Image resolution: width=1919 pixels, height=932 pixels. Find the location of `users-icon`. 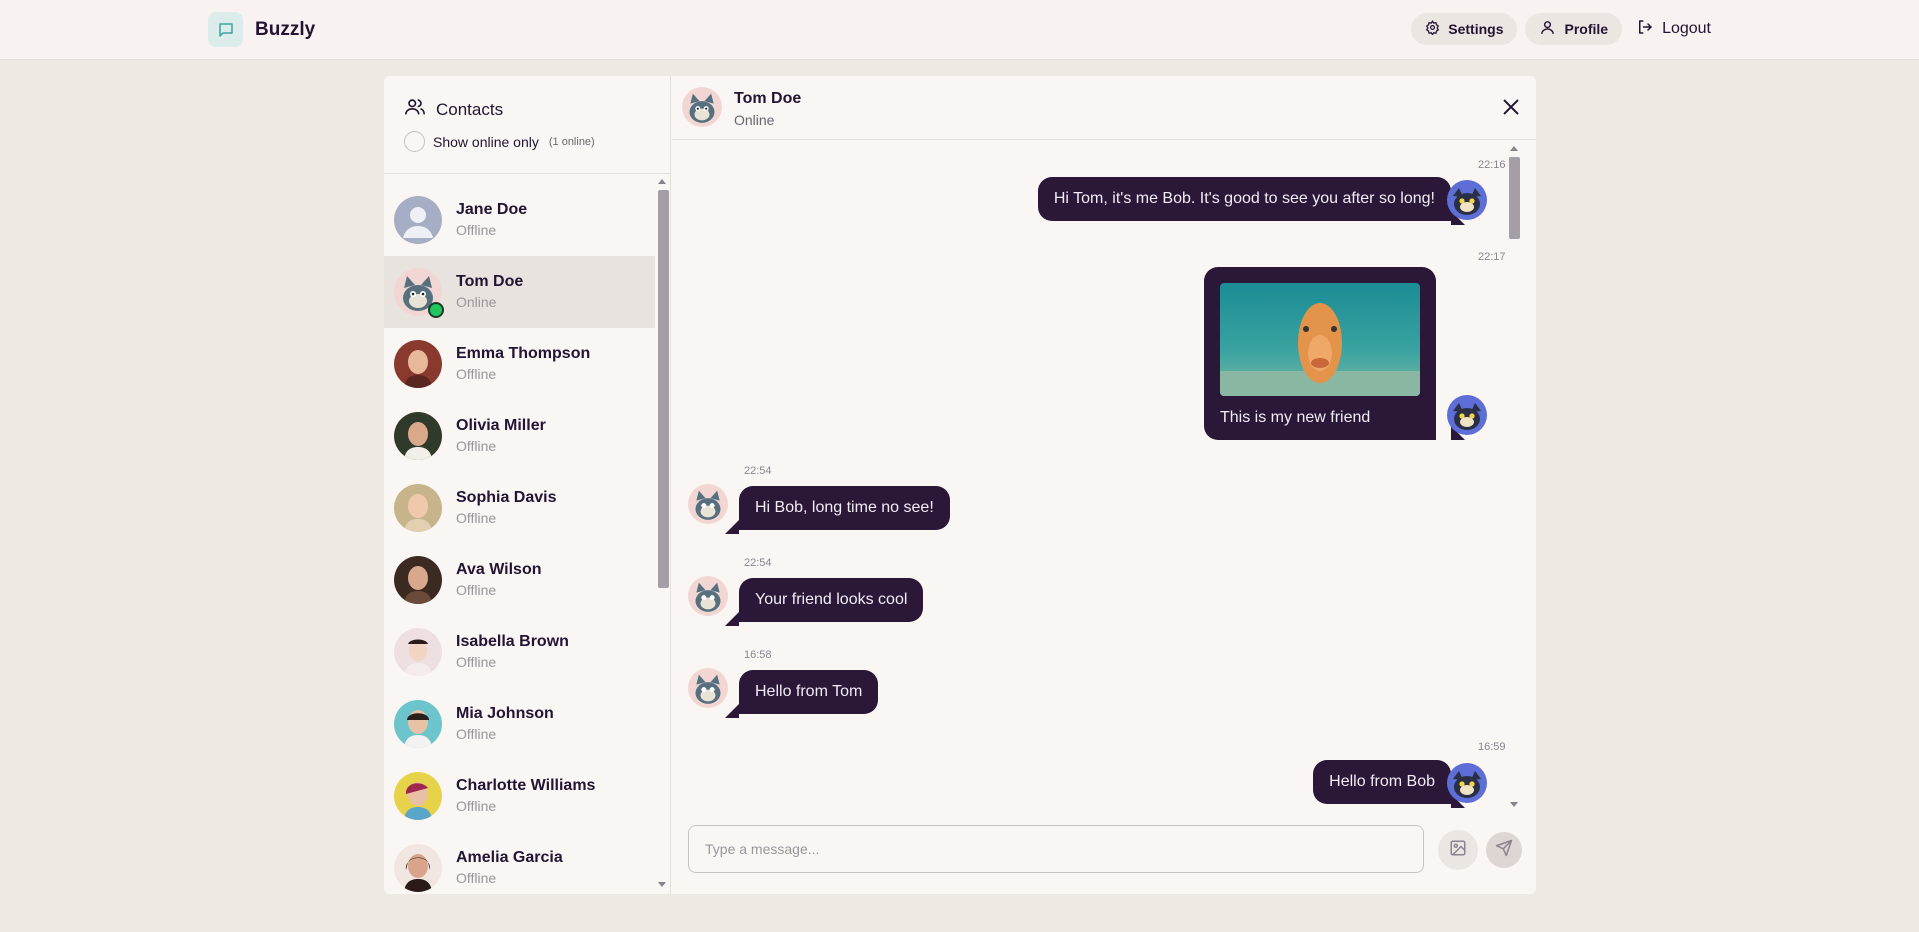

users-icon is located at coordinates (415, 109).